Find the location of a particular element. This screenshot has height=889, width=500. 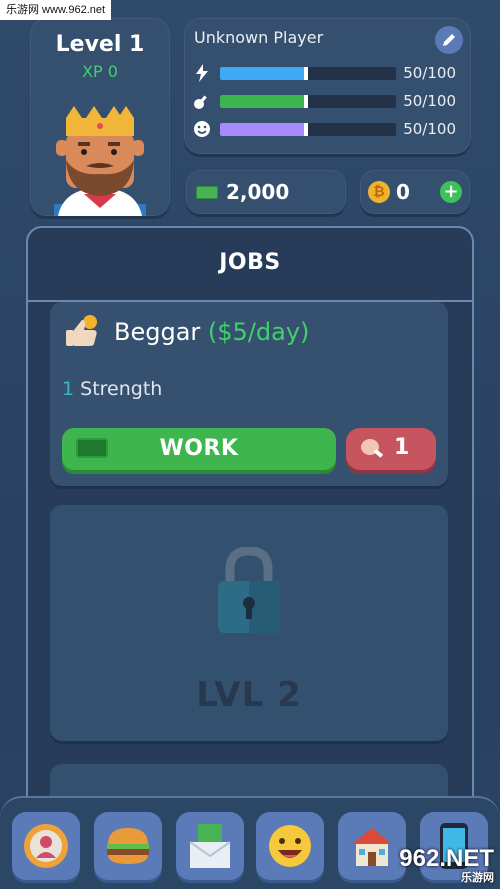

player-card: Unknown Player 50/100 50/100 50/100 is located at coordinates (327, 86).